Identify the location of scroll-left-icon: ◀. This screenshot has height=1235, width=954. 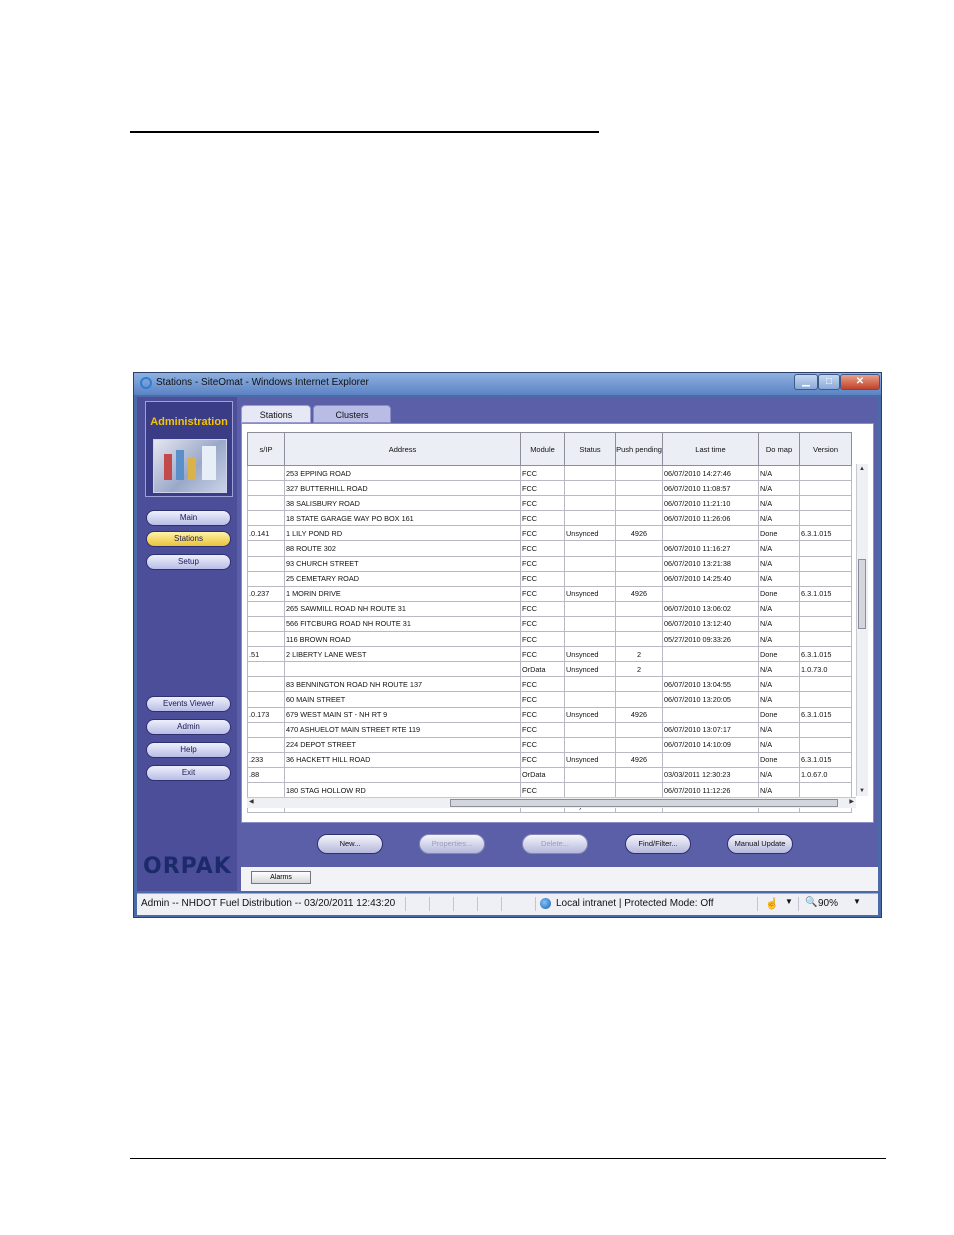
(251, 801).